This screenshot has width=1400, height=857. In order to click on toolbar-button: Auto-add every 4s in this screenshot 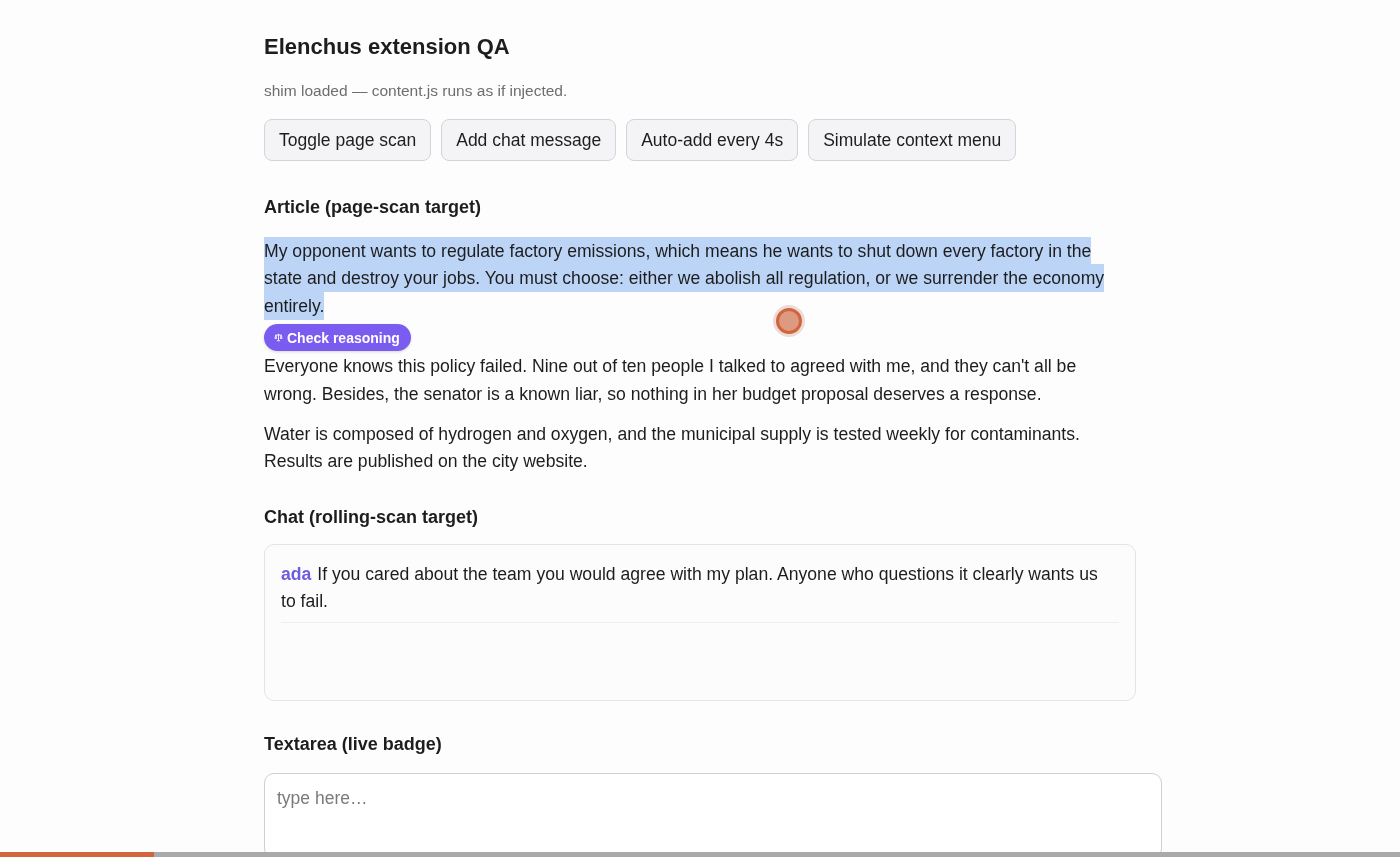, I will do `click(712, 140)`.